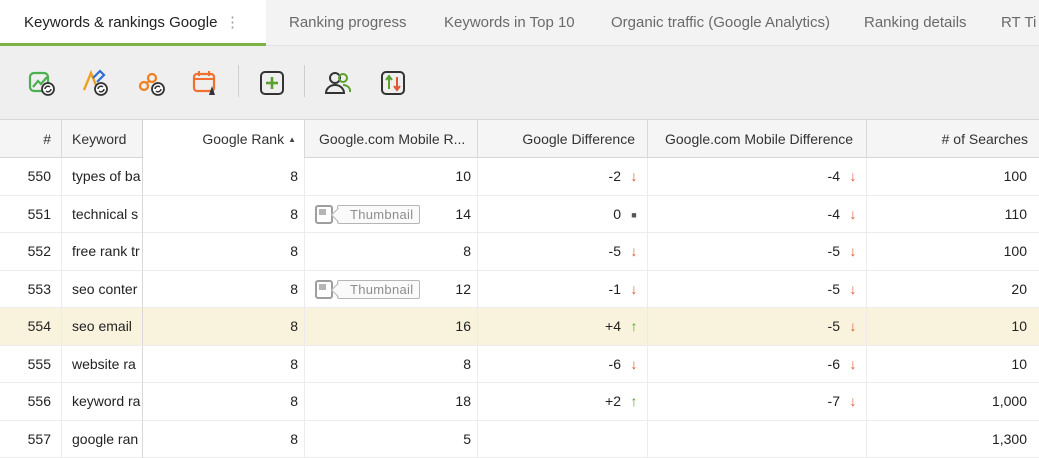 The height and width of the screenshot is (458, 1039). Describe the element at coordinates (519, 402) in the screenshot. I see `table-row: 556 keyword ra 8 18 +2 ↑ -7 ↓ 1,000` at that location.